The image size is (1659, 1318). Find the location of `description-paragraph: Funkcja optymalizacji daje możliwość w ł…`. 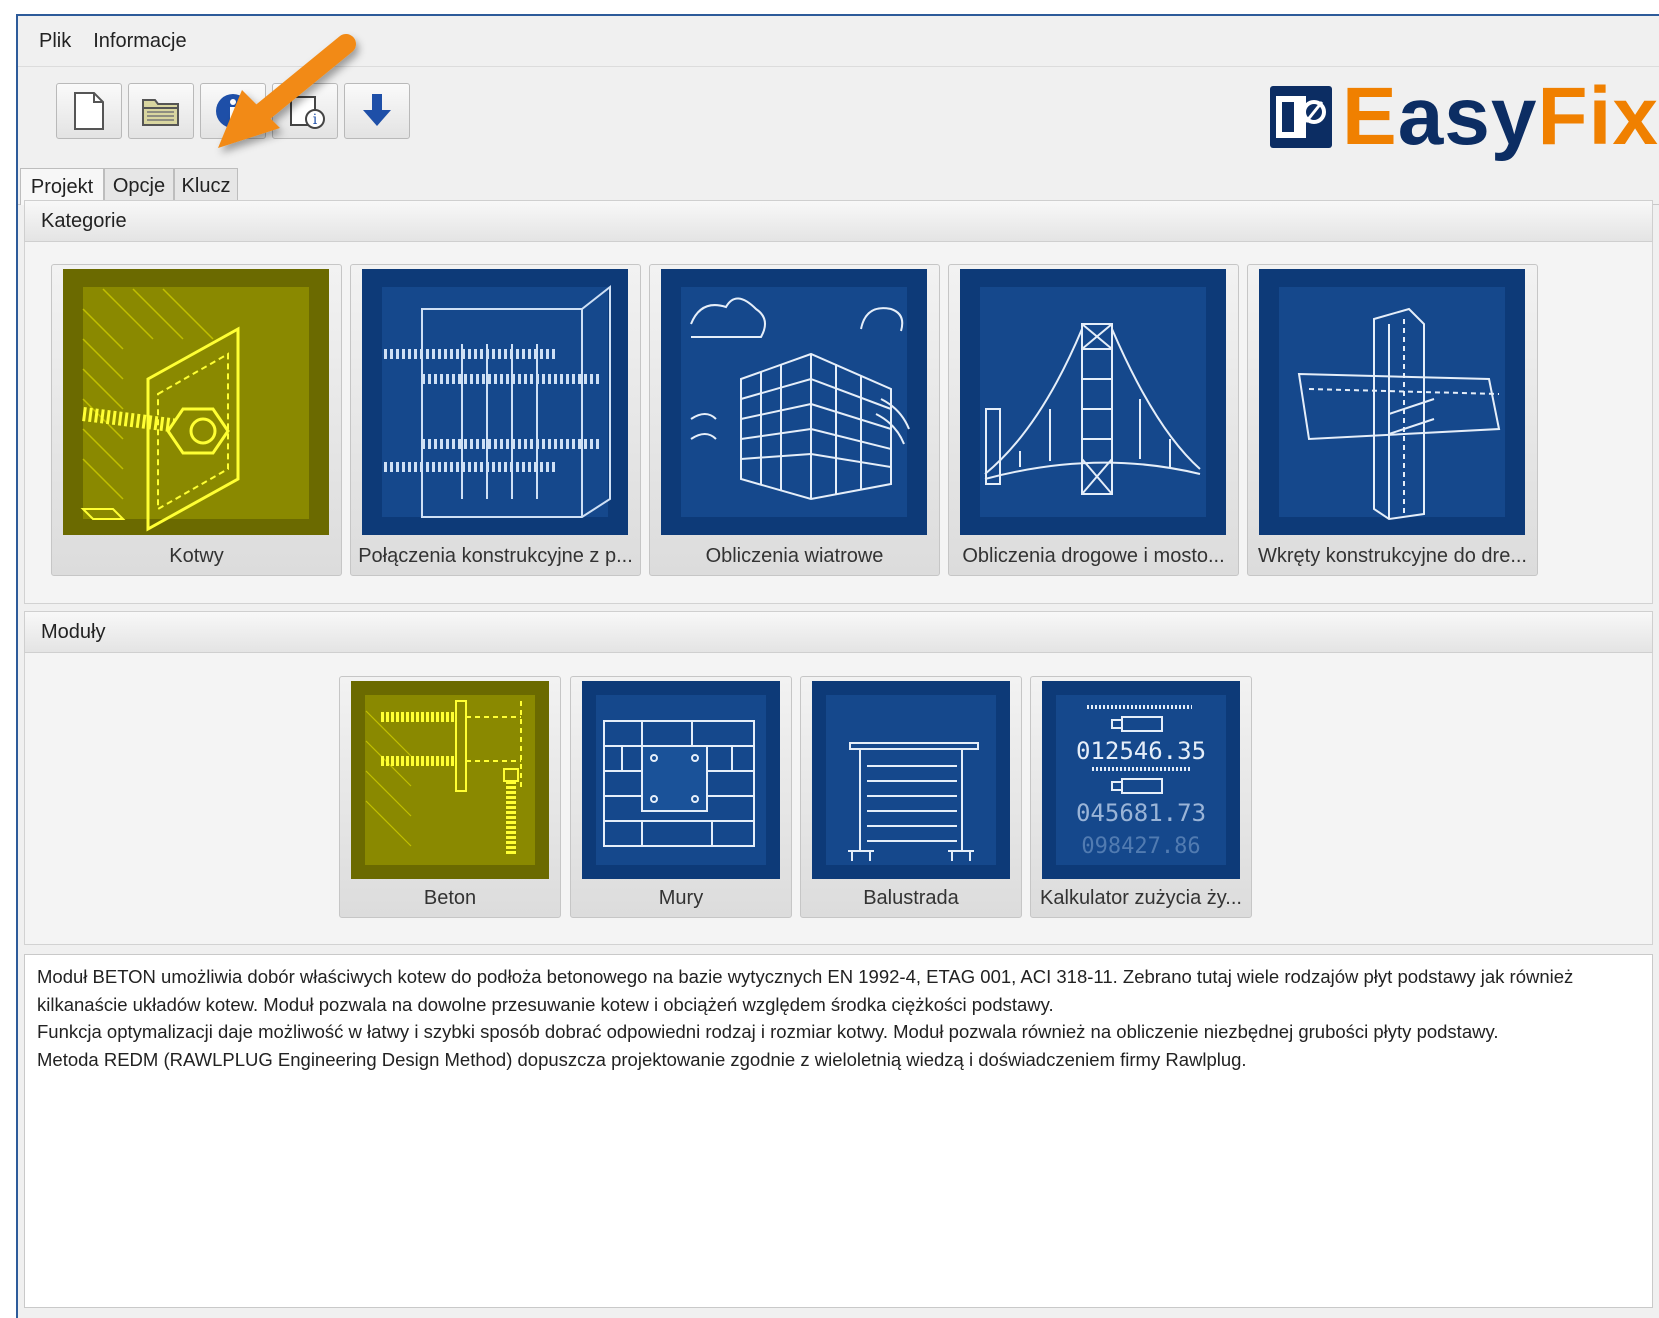

description-paragraph: Funkcja optymalizacji daje możliwość w ł… is located at coordinates (768, 1031).